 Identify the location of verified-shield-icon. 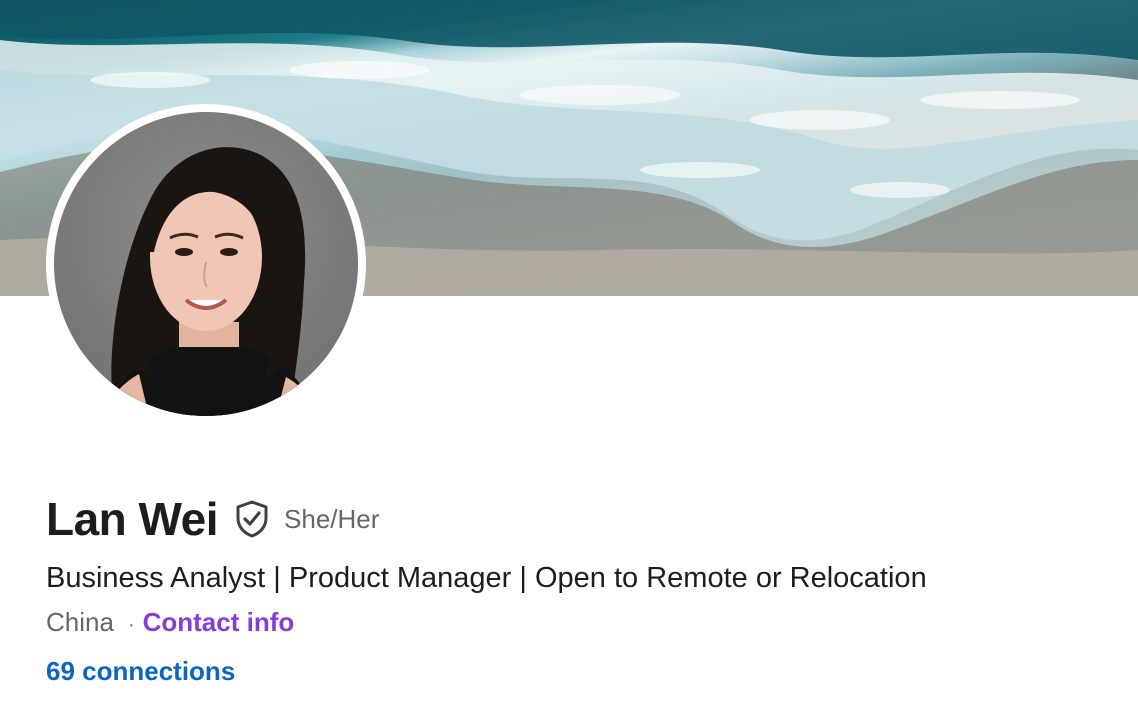
(252, 519).